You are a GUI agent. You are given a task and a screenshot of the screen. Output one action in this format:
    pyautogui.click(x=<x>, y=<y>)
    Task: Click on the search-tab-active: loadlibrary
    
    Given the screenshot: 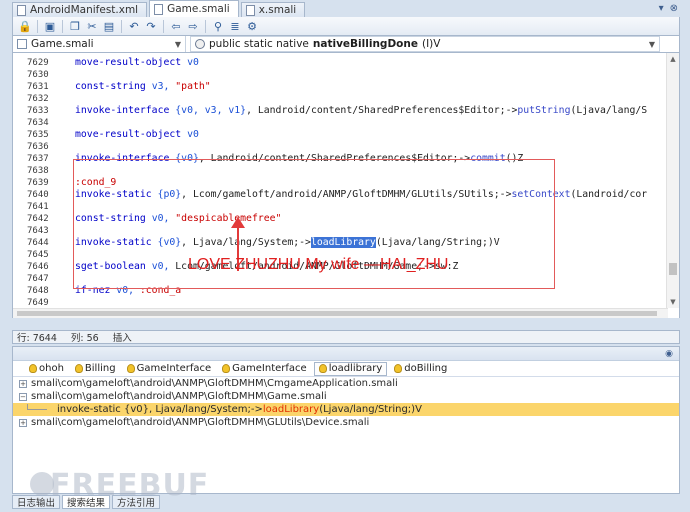 What is the action you would take?
    pyautogui.click(x=350, y=368)
    